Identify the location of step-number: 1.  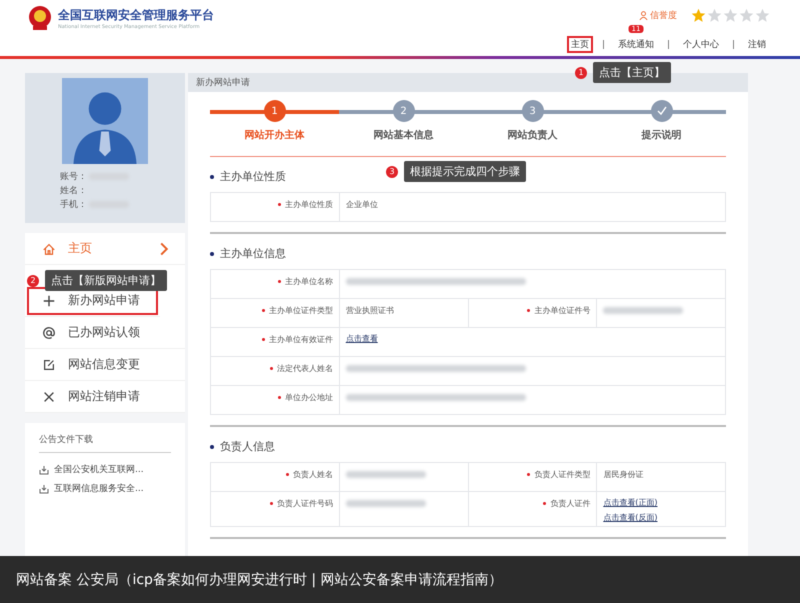
(581, 72).